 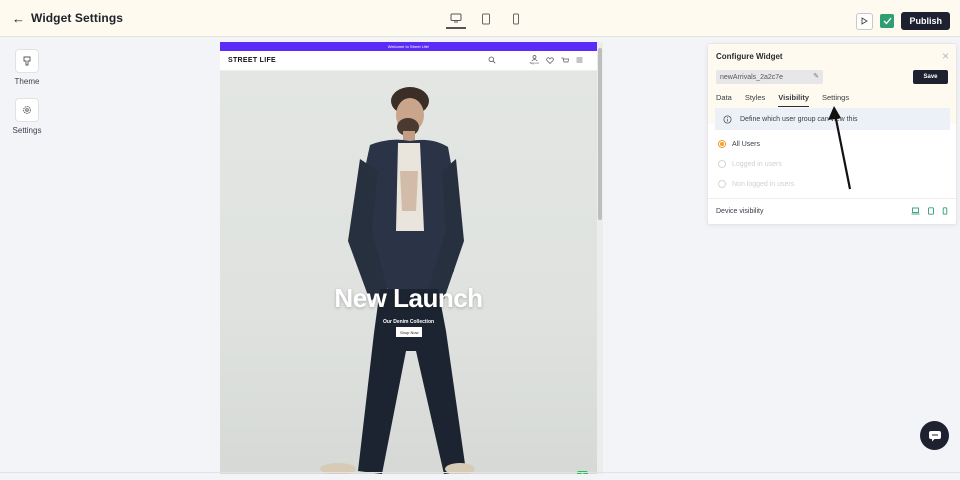 I want to click on chat-icon, so click(x=934, y=435).